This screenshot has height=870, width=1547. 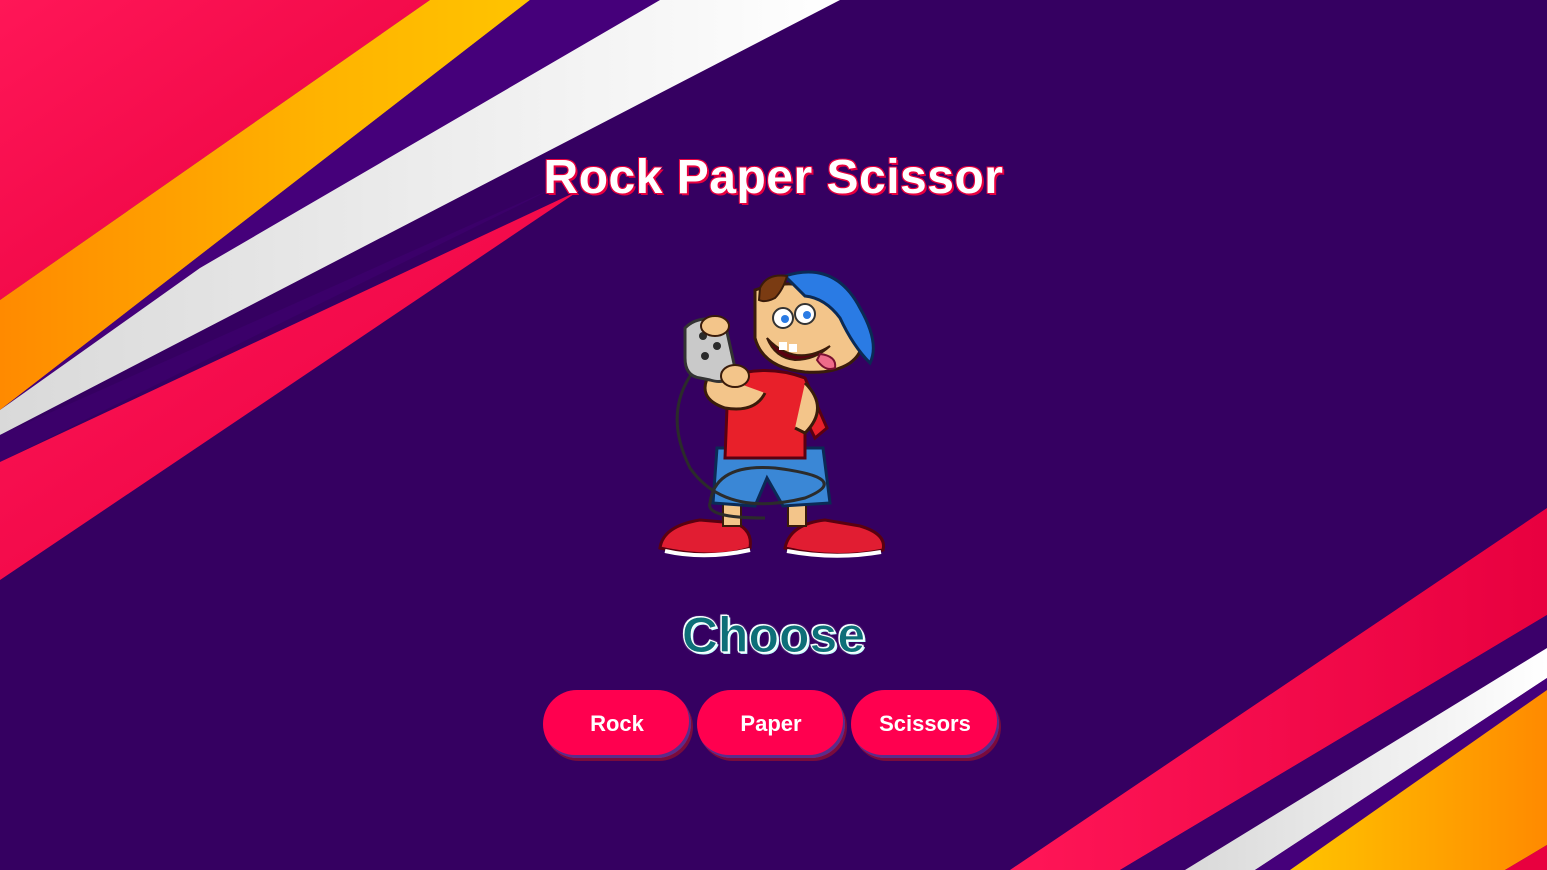 What do you see at coordinates (773, 177) in the screenshot?
I see `page-title: Rock Paper Scissor` at bounding box center [773, 177].